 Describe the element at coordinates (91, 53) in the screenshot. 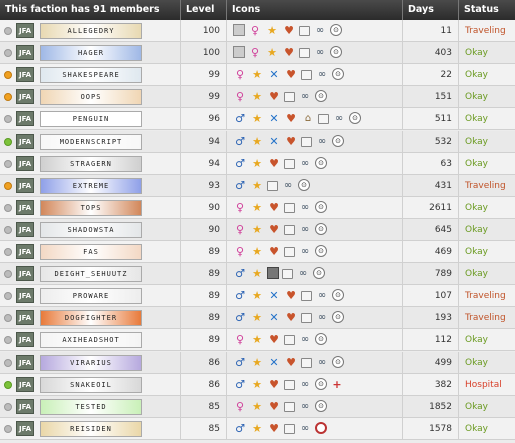

I see `member-name-link: HAGER` at that location.